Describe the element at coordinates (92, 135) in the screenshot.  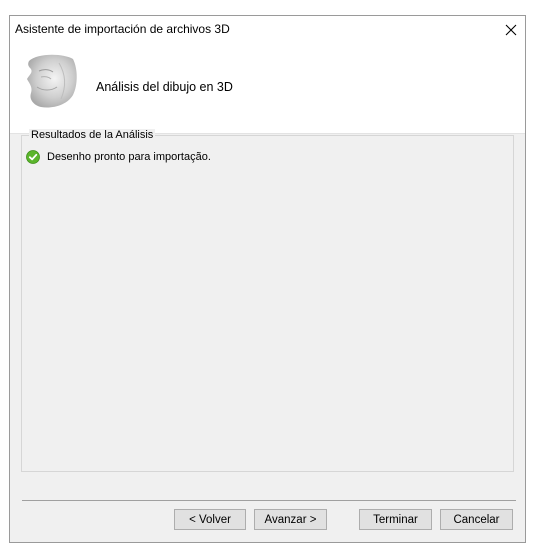
I see `results-group-label: Resultados de la Análisis` at that location.